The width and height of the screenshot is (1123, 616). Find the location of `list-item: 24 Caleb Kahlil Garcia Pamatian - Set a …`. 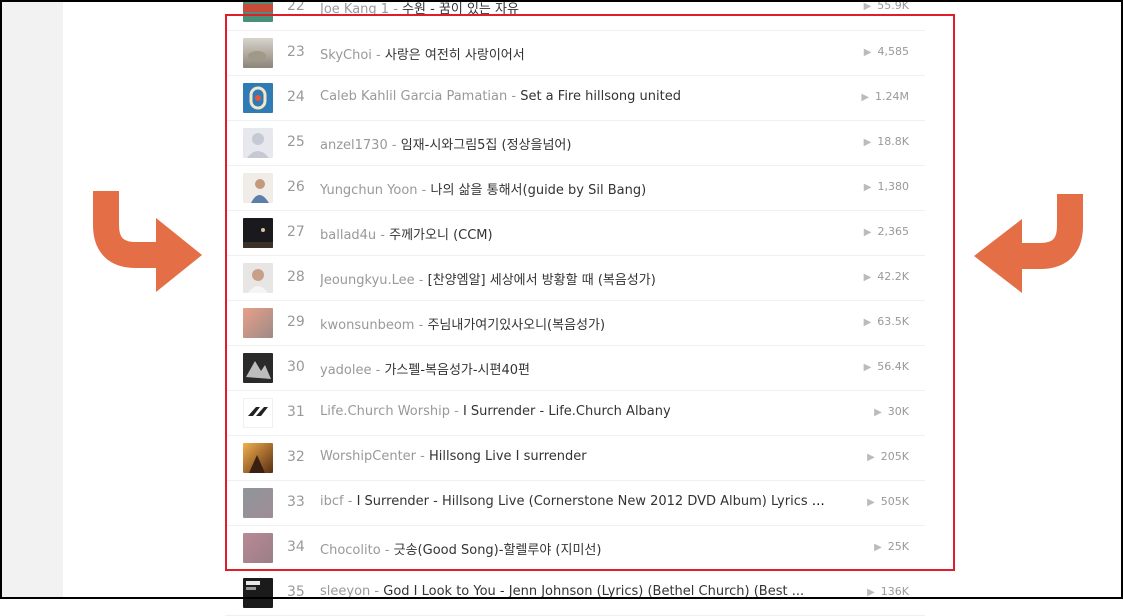

list-item: 24 Caleb Kahlil Garcia Pamatian - Set a … is located at coordinates (575, 98).